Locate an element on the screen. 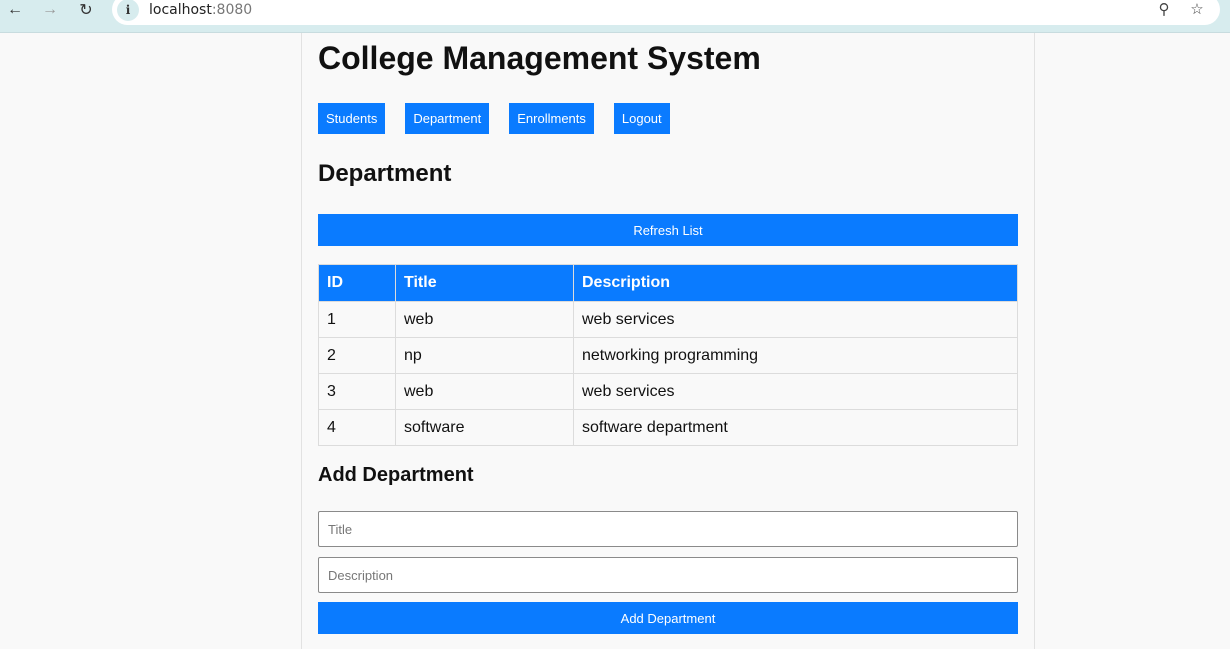 This screenshot has width=1230, height=649. nav-enrollments-button: Enrollments is located at coordinates (551, 118).